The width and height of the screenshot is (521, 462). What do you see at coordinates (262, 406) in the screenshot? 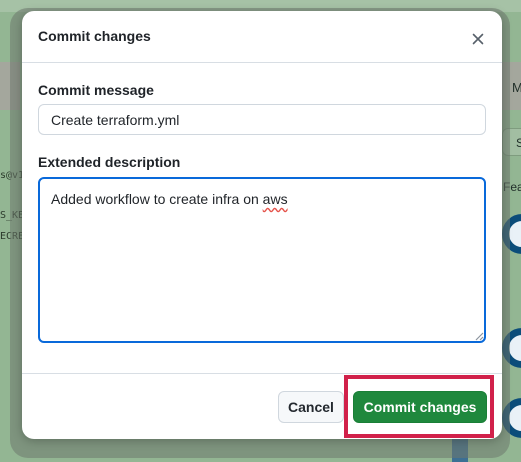
I see `dialog-footer: Cancel Commit changes` at bounding box center [262, 406].